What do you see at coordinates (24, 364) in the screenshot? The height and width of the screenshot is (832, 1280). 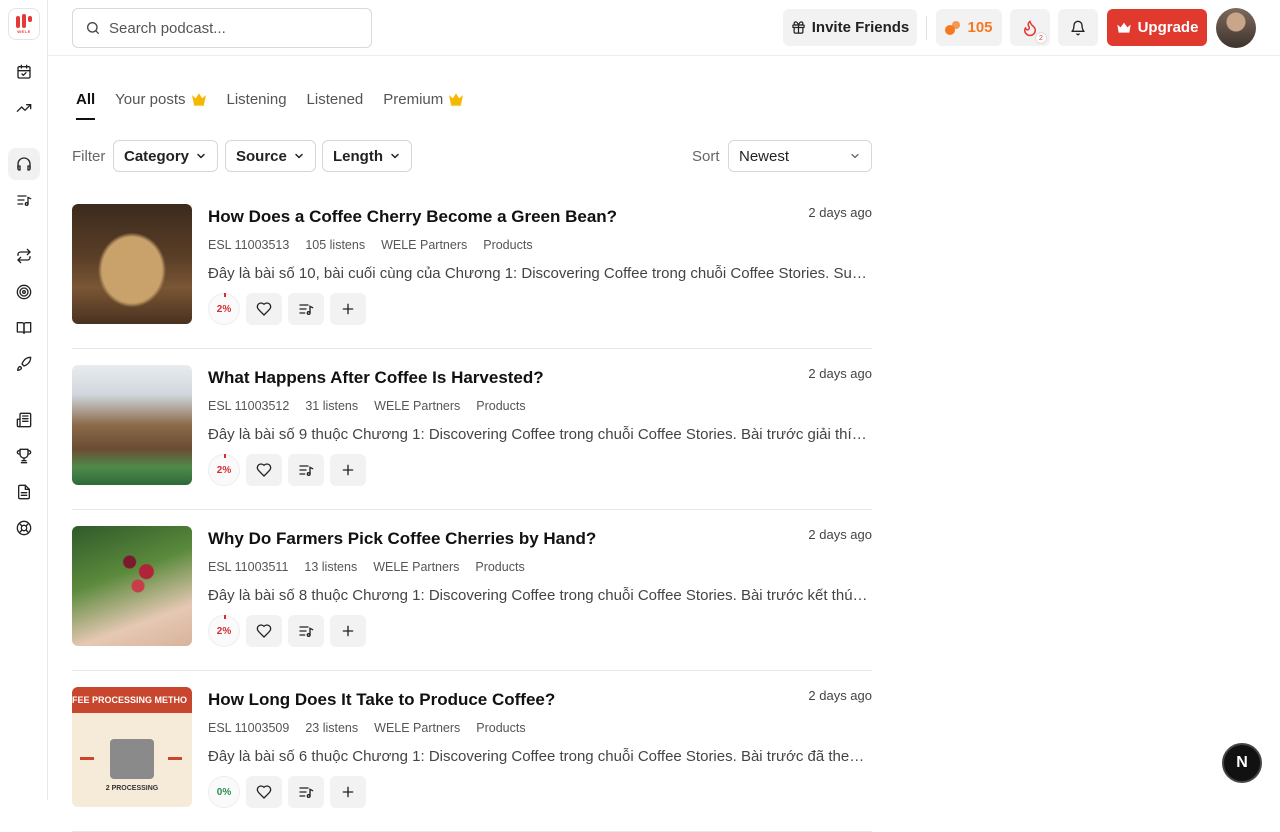 I see `sidebar-item-rocket` at bounding box center [24, 364].